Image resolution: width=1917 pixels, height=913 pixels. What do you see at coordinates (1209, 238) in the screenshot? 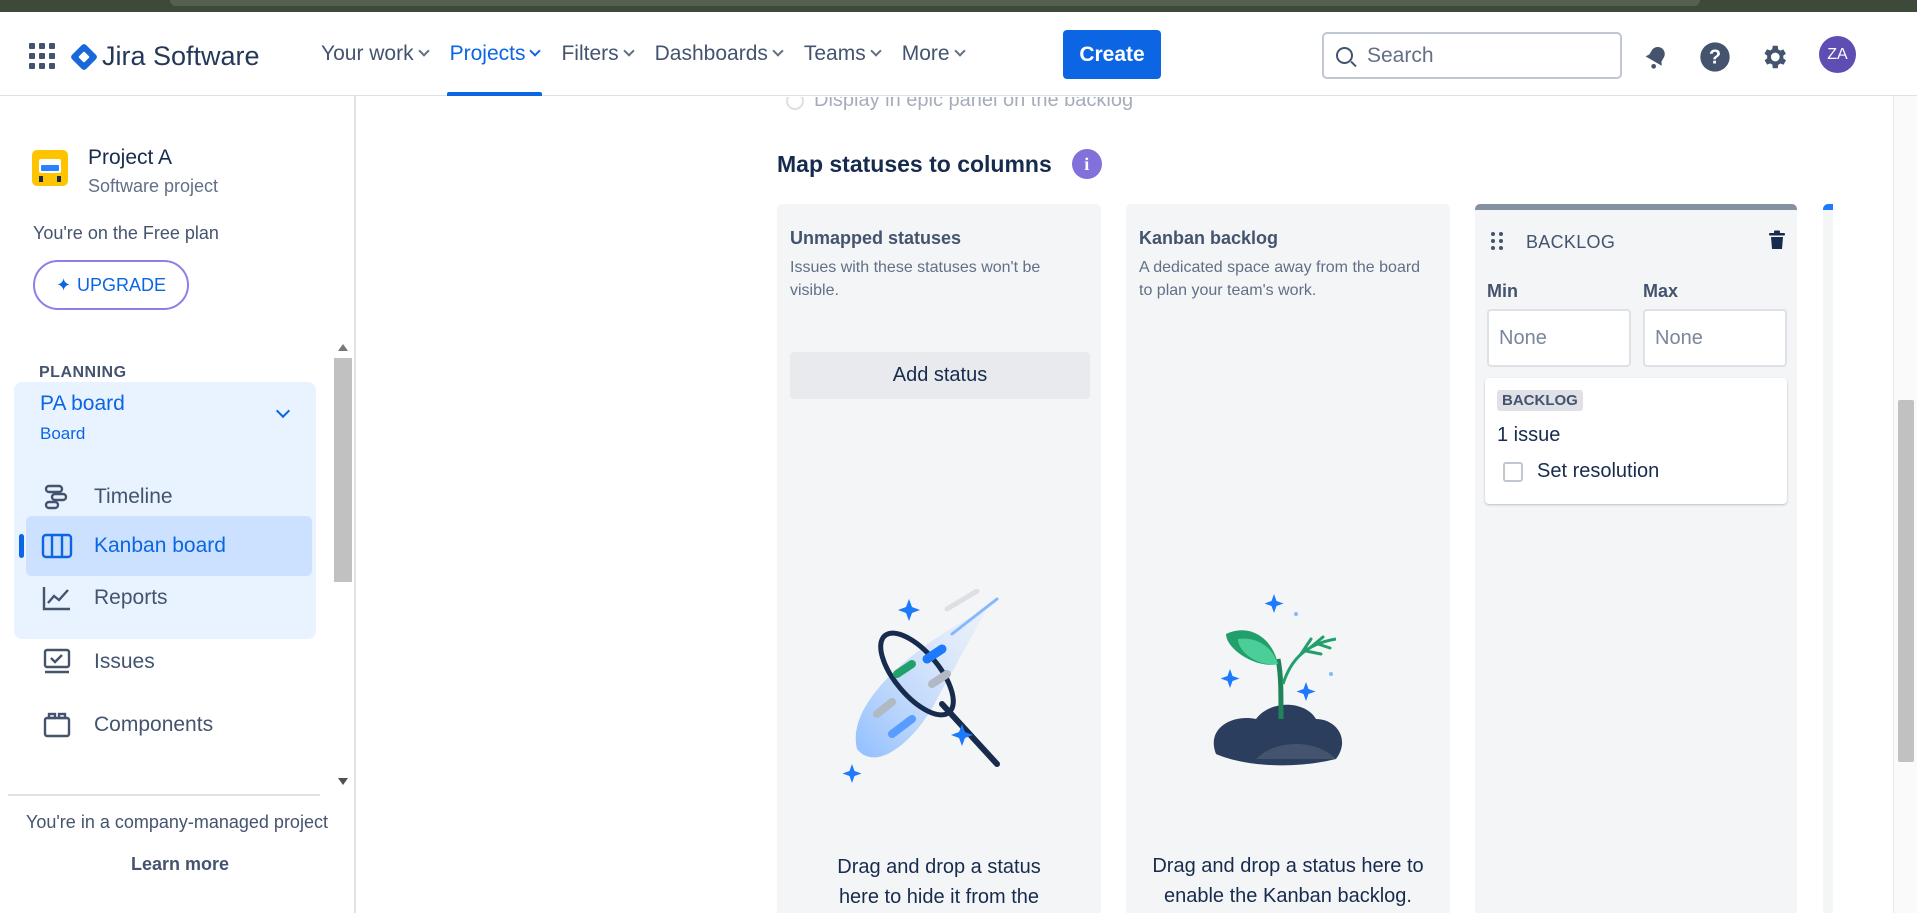
I see `column-title: Kanban backlog` at bounding box center [1209, 238].